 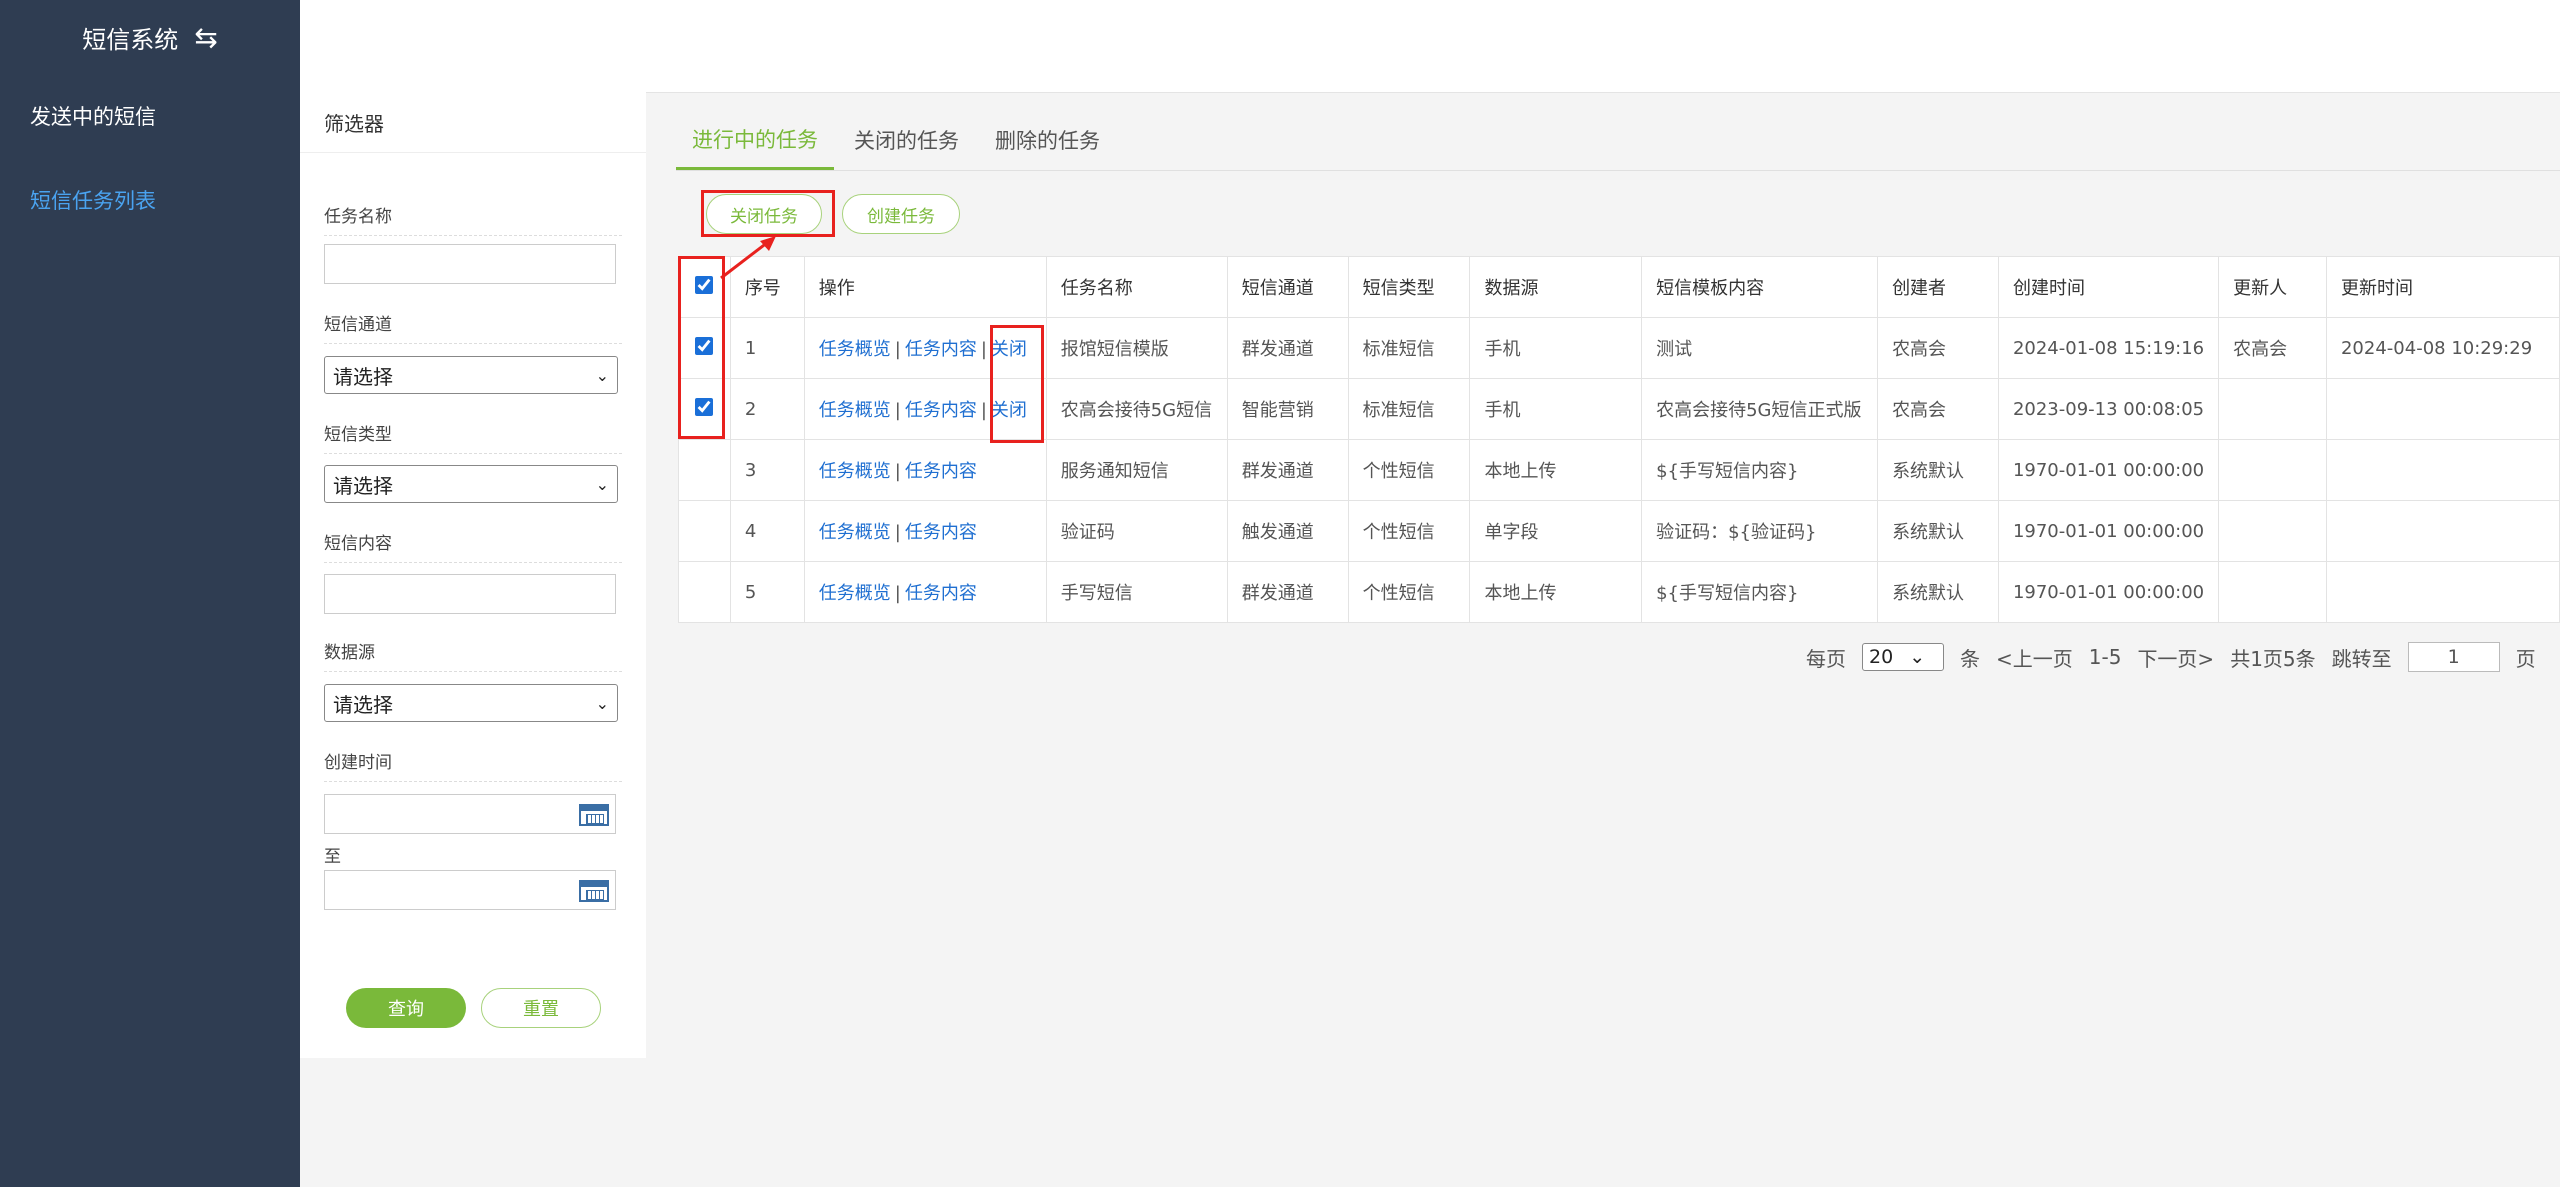 What do you see at coordinates (1556, 470) in the screenshot?
I see `cell-source: 本地上传` at bounding box center [1556, 470].